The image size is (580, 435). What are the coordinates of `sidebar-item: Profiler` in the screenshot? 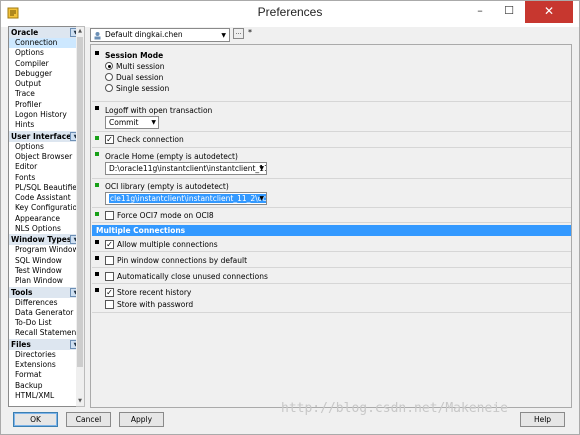 It's located at (46, 105).